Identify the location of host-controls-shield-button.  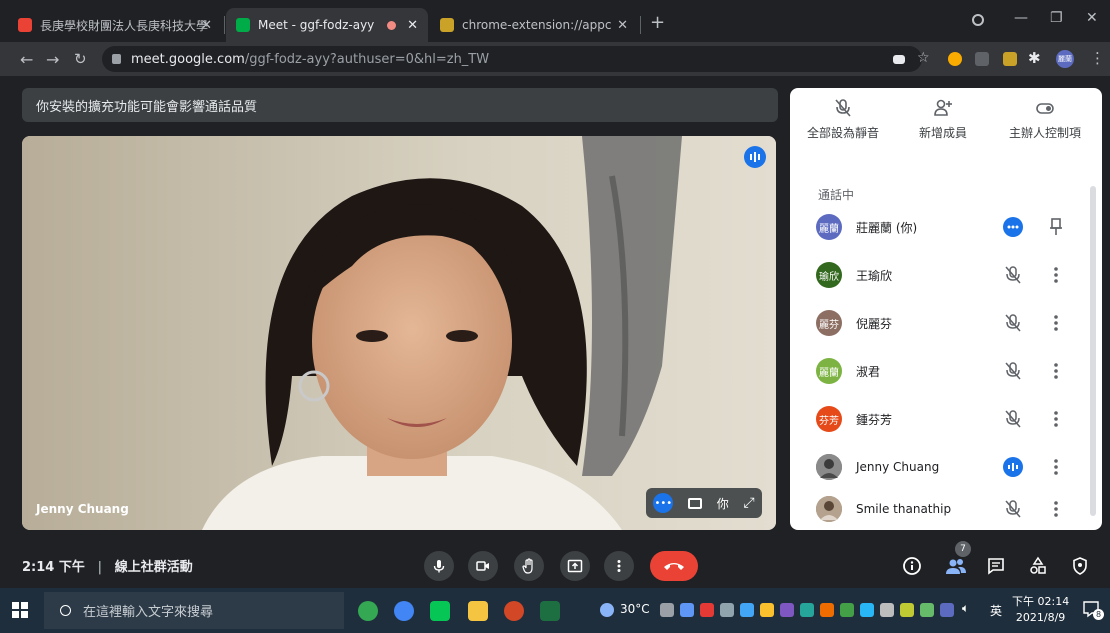
(1080, 566).